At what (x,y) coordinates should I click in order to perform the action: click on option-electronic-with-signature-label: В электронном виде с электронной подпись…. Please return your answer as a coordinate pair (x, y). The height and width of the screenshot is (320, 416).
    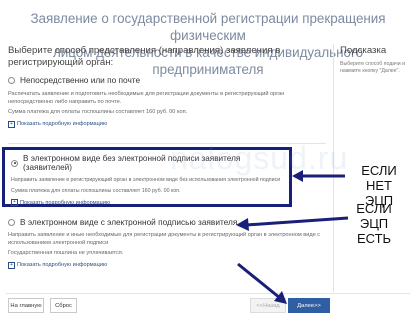
    Looking at the image, I should click on (129, 222).